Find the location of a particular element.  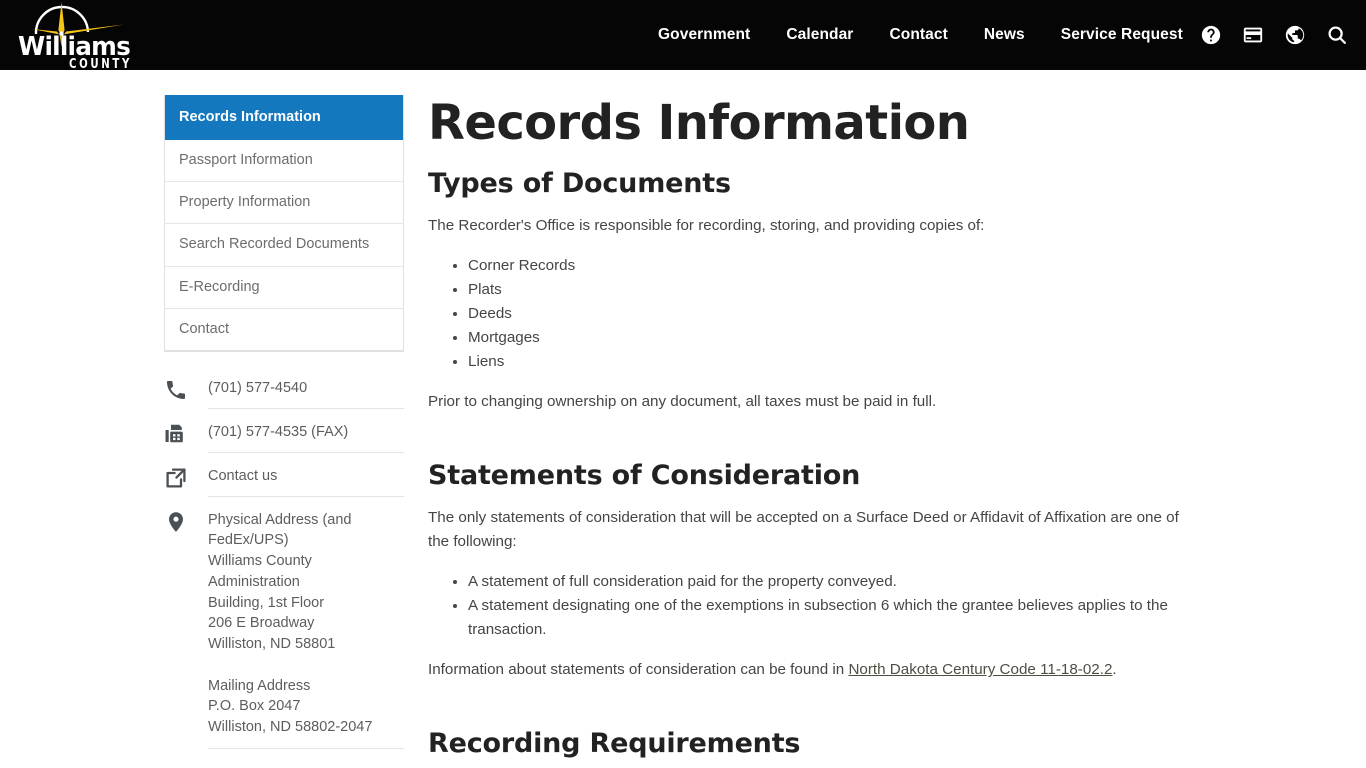

address-physical-label-2: FedEx/UPS) is located at coordinates (248, 540).